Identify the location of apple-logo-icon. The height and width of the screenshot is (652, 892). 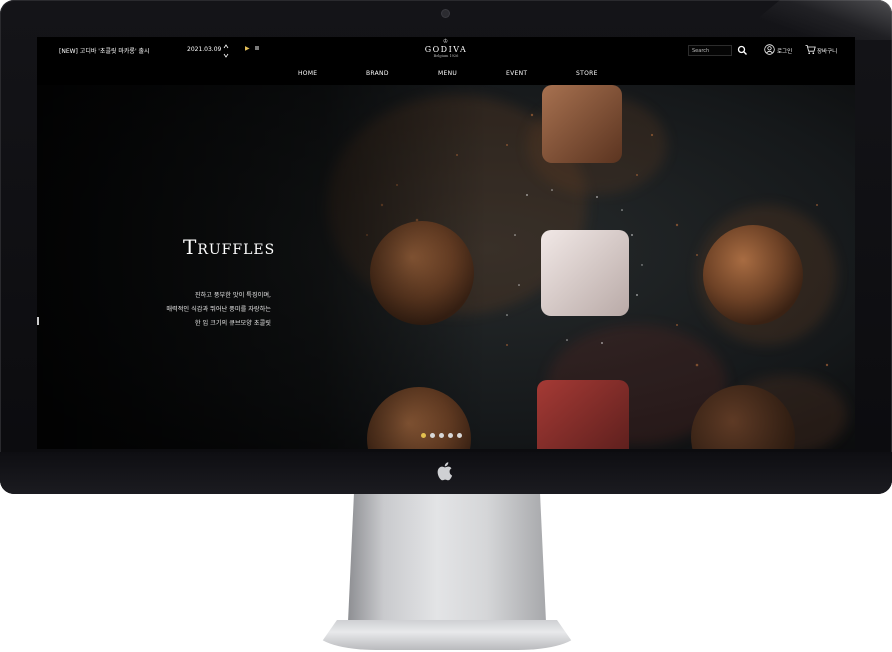
(445, 471).